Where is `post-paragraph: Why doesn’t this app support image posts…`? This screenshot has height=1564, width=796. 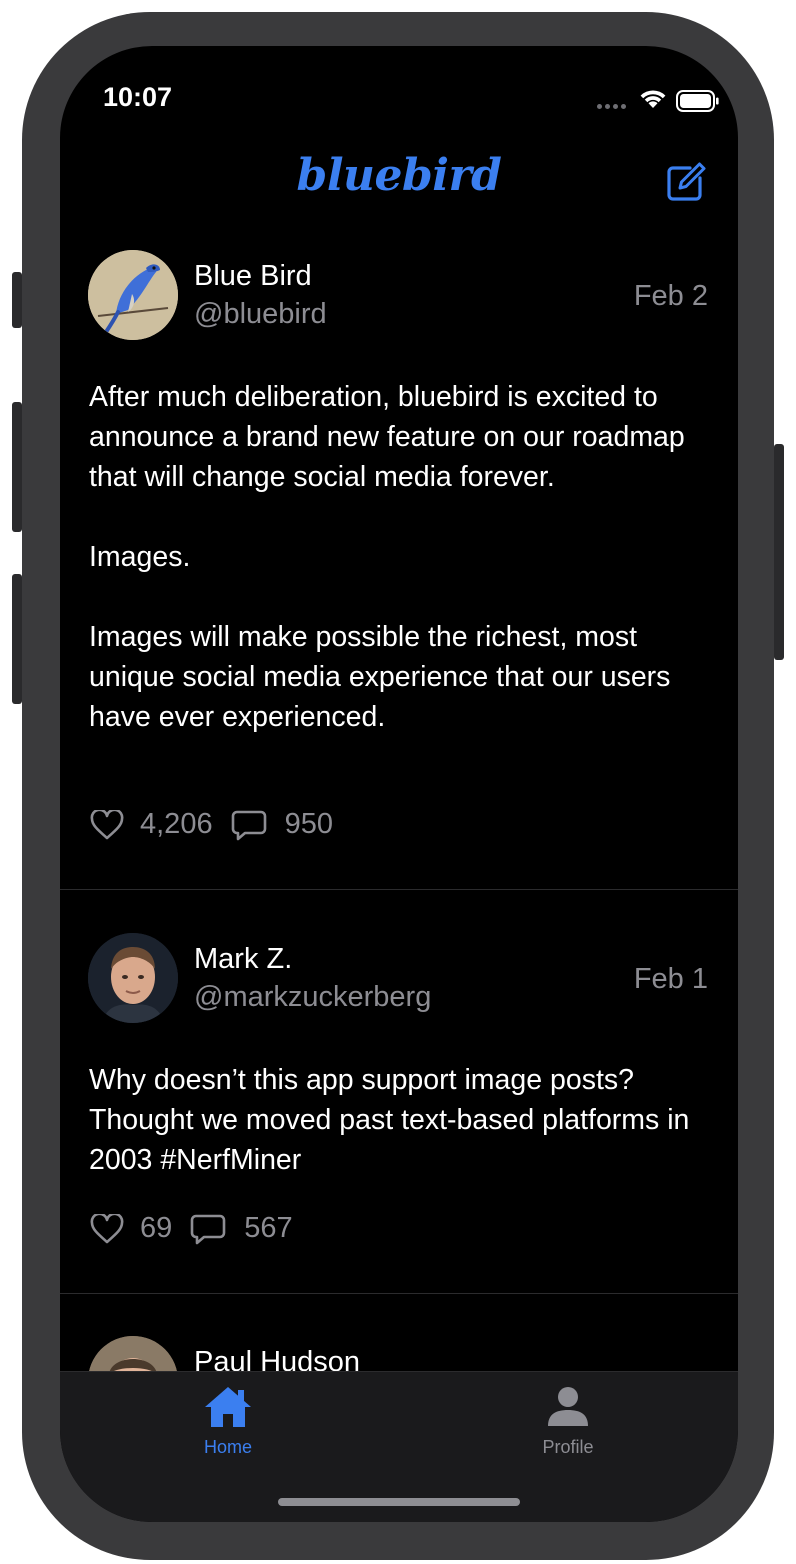
post-paragraph: Why doesn’t this app support image posts… is located at coordinates (389, 1120).